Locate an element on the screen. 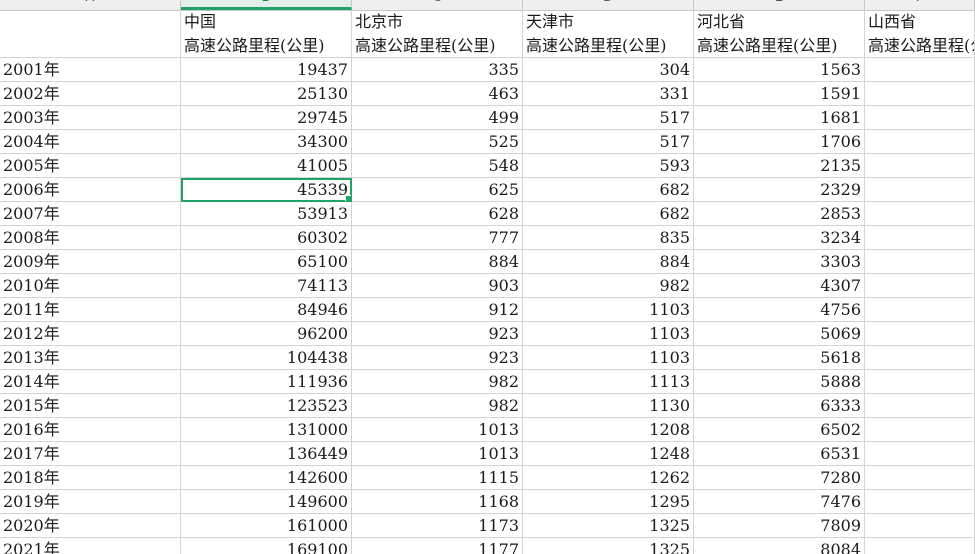 The height and width of the screenshot is (554, 975). value-cell: 169100 is located at coordinates (266, 546).